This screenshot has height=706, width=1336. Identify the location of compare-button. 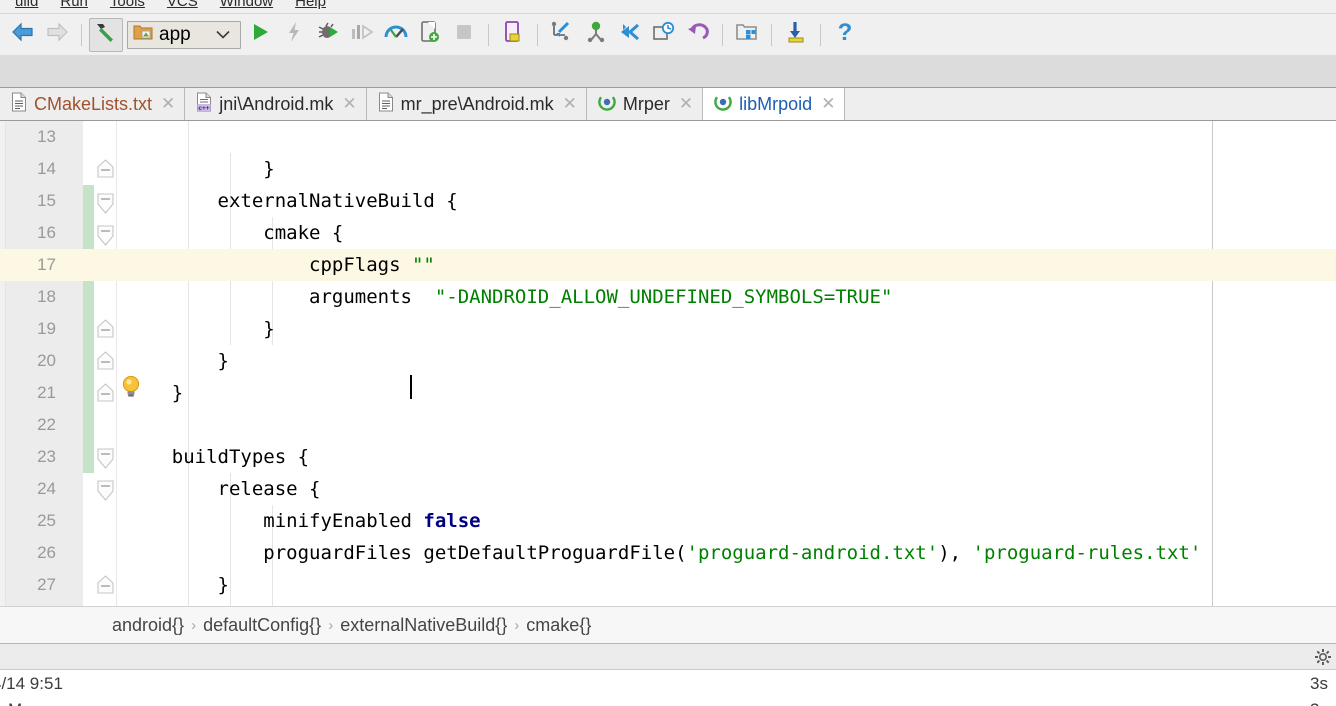
(630, 35).